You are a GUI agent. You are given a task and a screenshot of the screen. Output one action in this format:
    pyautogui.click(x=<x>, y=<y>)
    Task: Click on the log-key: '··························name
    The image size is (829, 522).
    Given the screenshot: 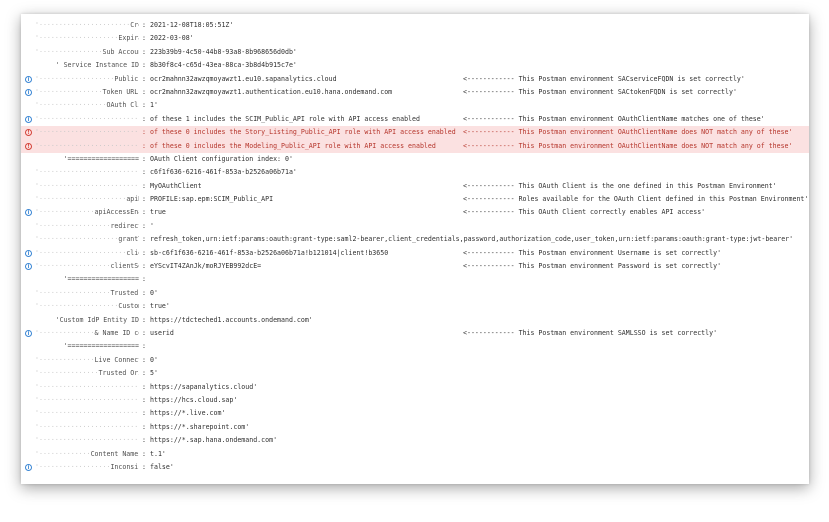 What is the action you would take?
    pyautogui.click(x=87, y=186)
    